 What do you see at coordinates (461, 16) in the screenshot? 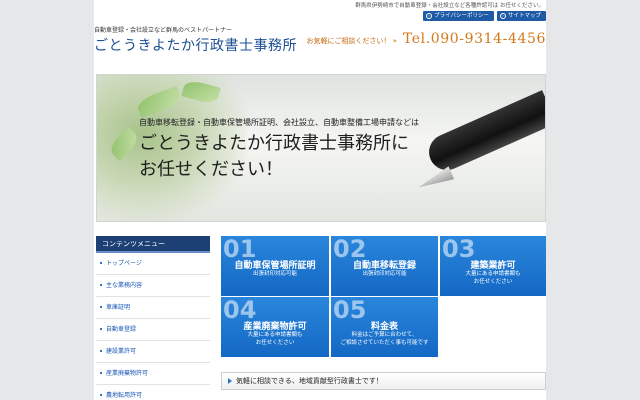
I see `privacy-policy-label: プライバシーポリシー` at bounding box center [461, 16].